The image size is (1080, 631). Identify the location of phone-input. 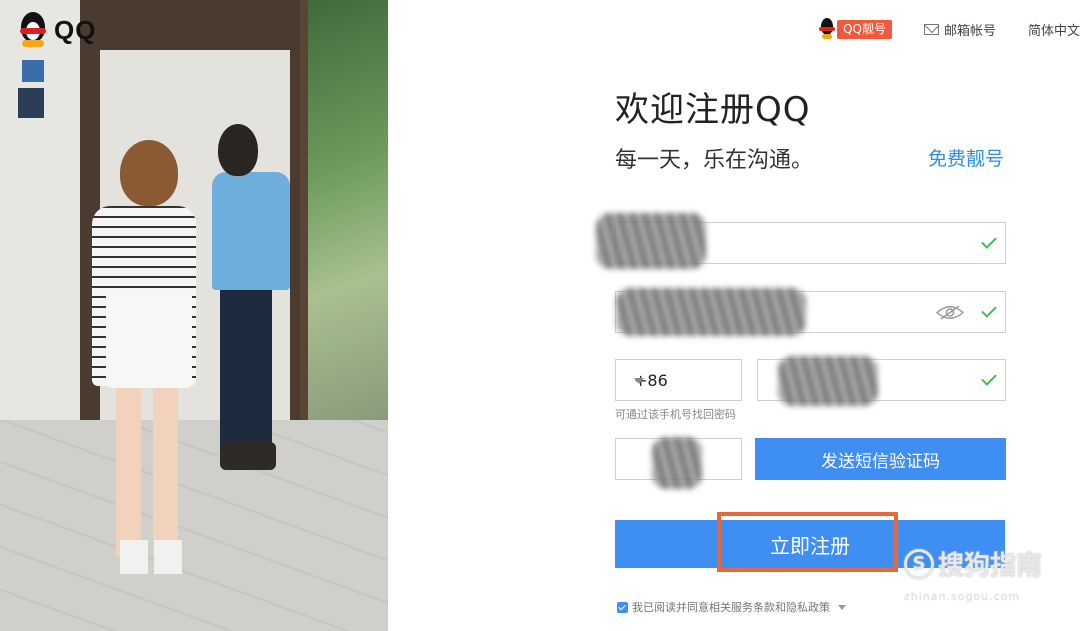
(881, 381).